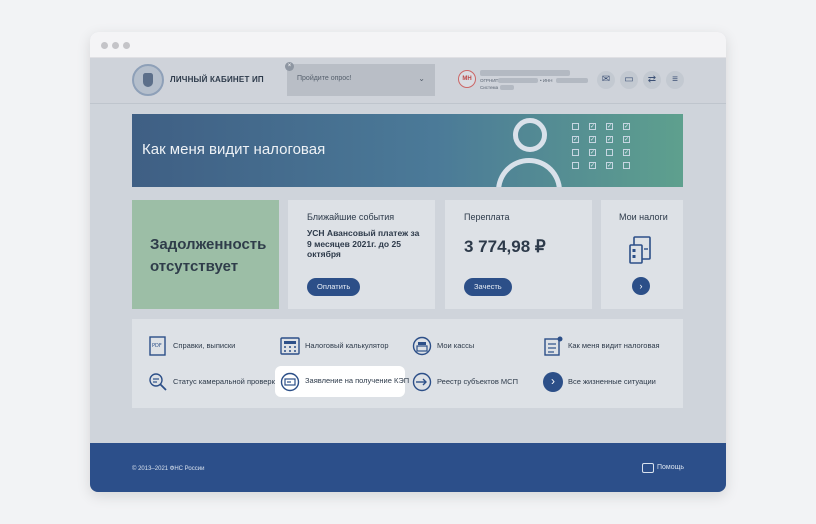 This screenshot has height=524, width=816. Describe the element at coordinates (204, 345) in the screenshot. I see `service-label: Справки, выписки` at that location.